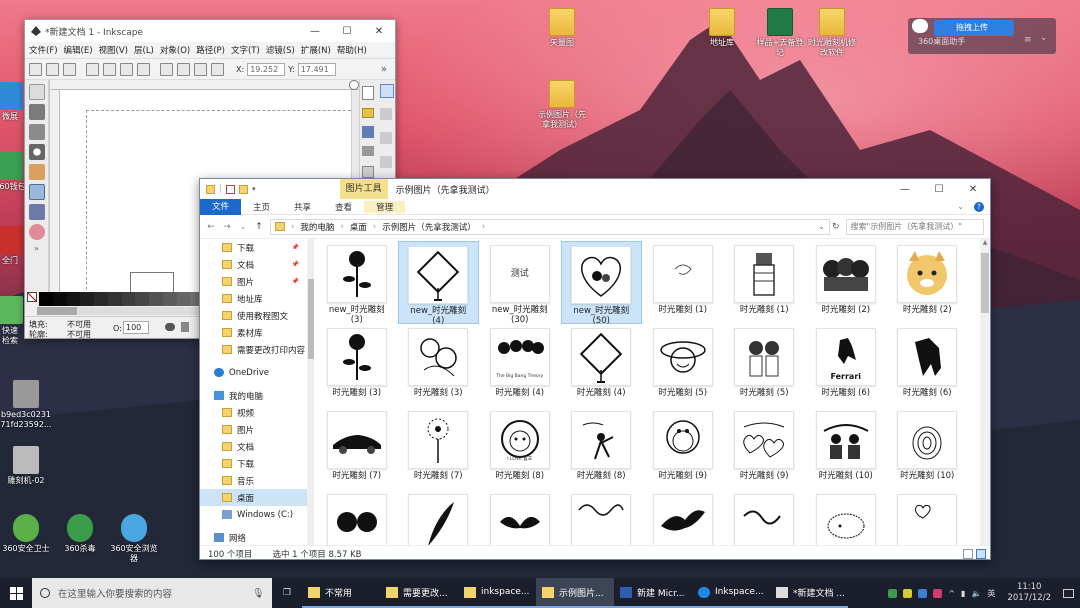  Describe the element at coordinates (245, 50) in the screenshot. I see `menu-item: 文字(T)` at that location.